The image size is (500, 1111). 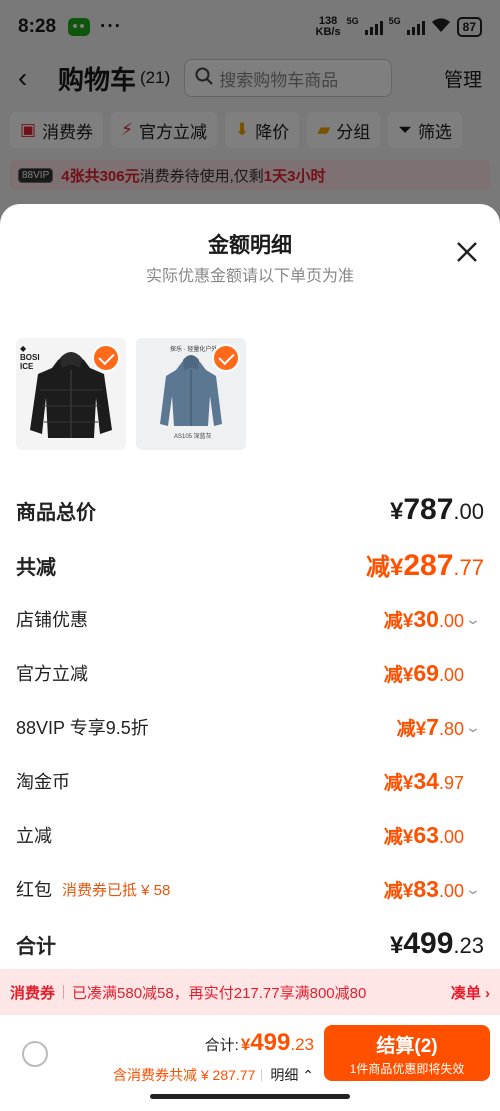 I want to click on grand-total-value: ¥499.23, so click(x=436, y=943).